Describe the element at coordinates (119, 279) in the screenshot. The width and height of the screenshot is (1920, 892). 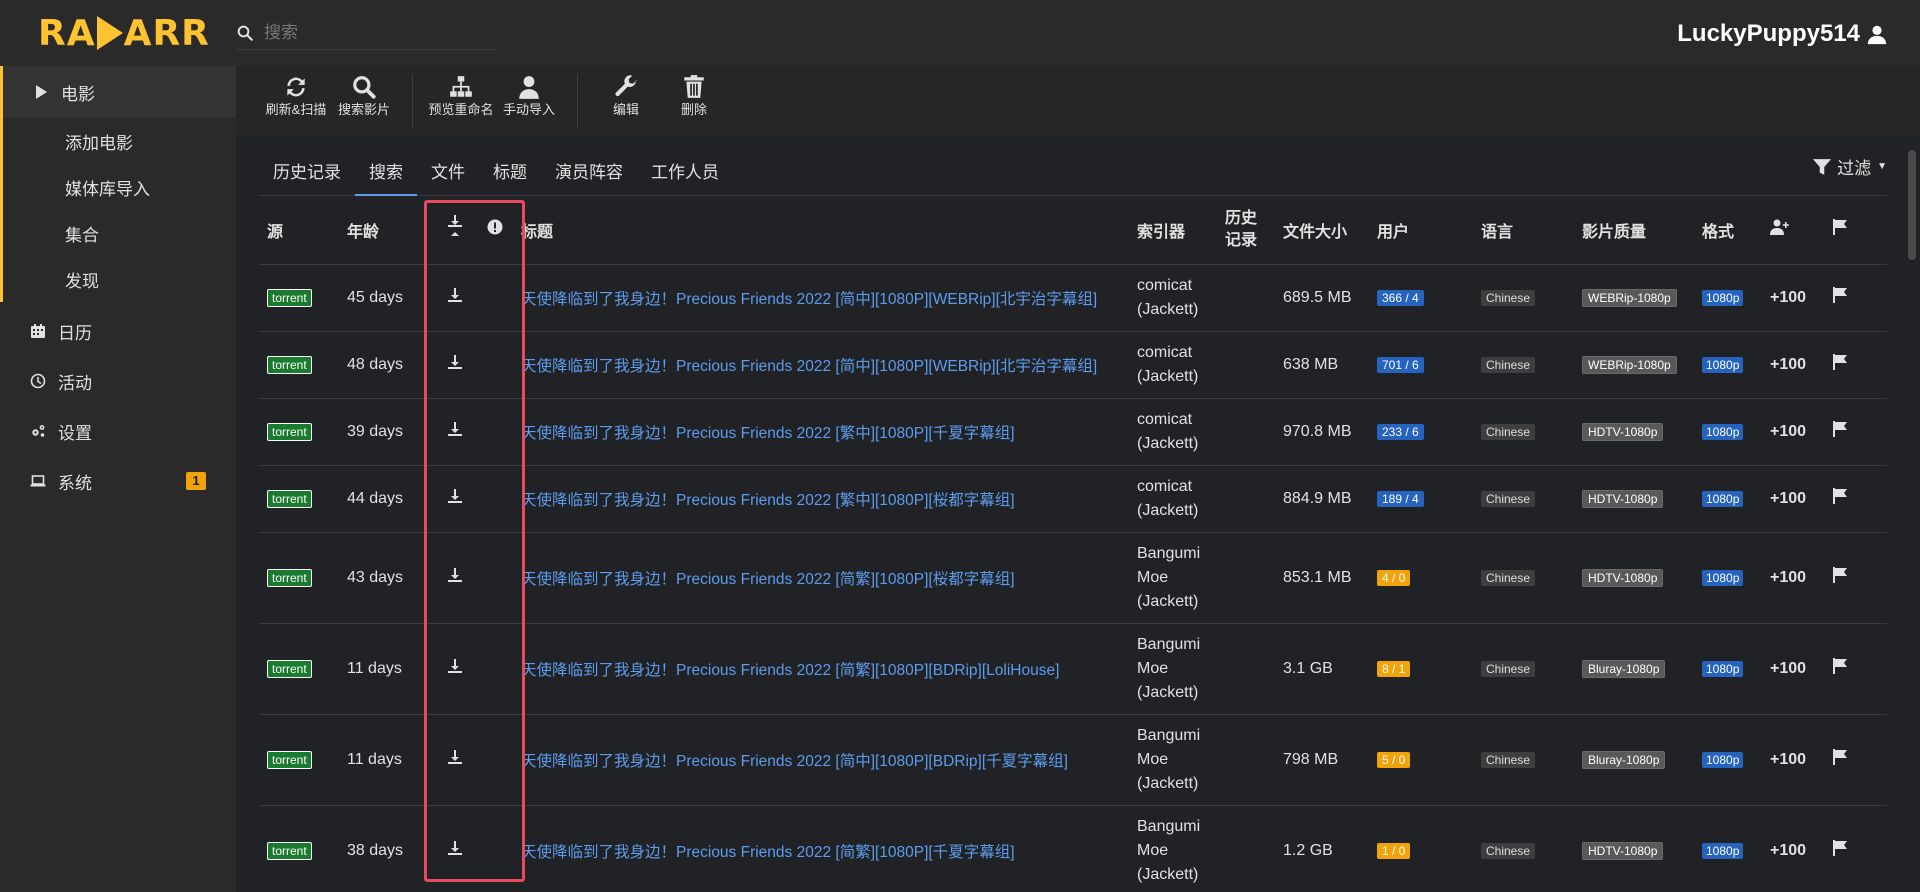
I see `sidebar-item-discover: 发现` at that location.